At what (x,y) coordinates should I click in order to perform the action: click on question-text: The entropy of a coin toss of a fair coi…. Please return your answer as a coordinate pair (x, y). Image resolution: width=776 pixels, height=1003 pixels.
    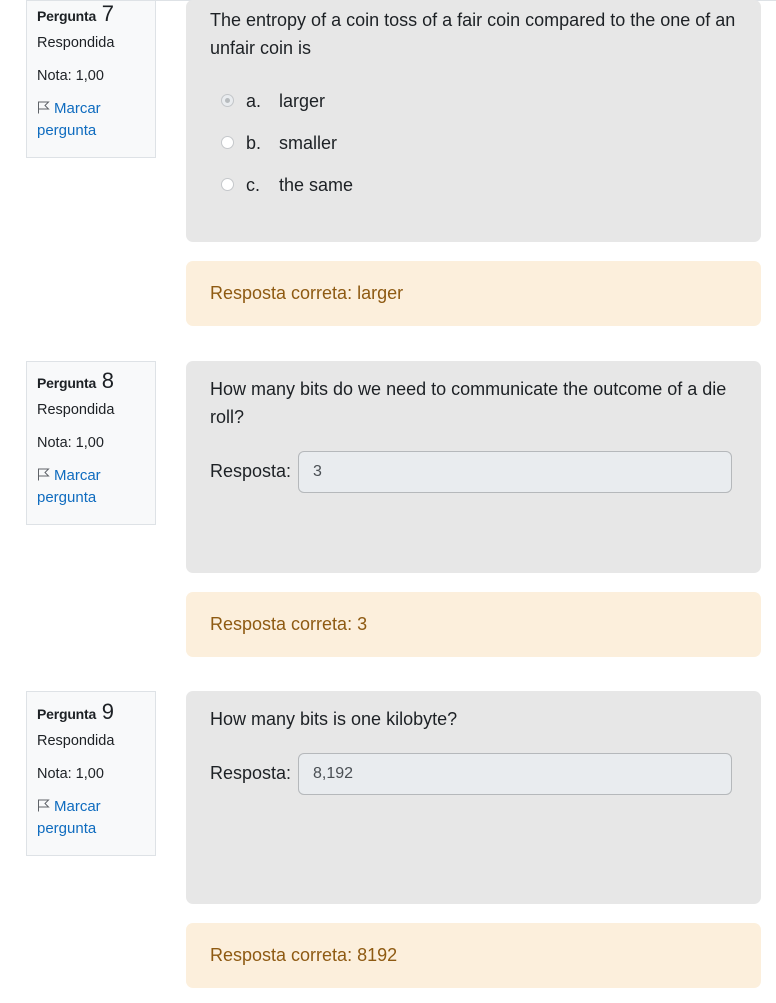
    Looking at the image, I should click on (473, 34).